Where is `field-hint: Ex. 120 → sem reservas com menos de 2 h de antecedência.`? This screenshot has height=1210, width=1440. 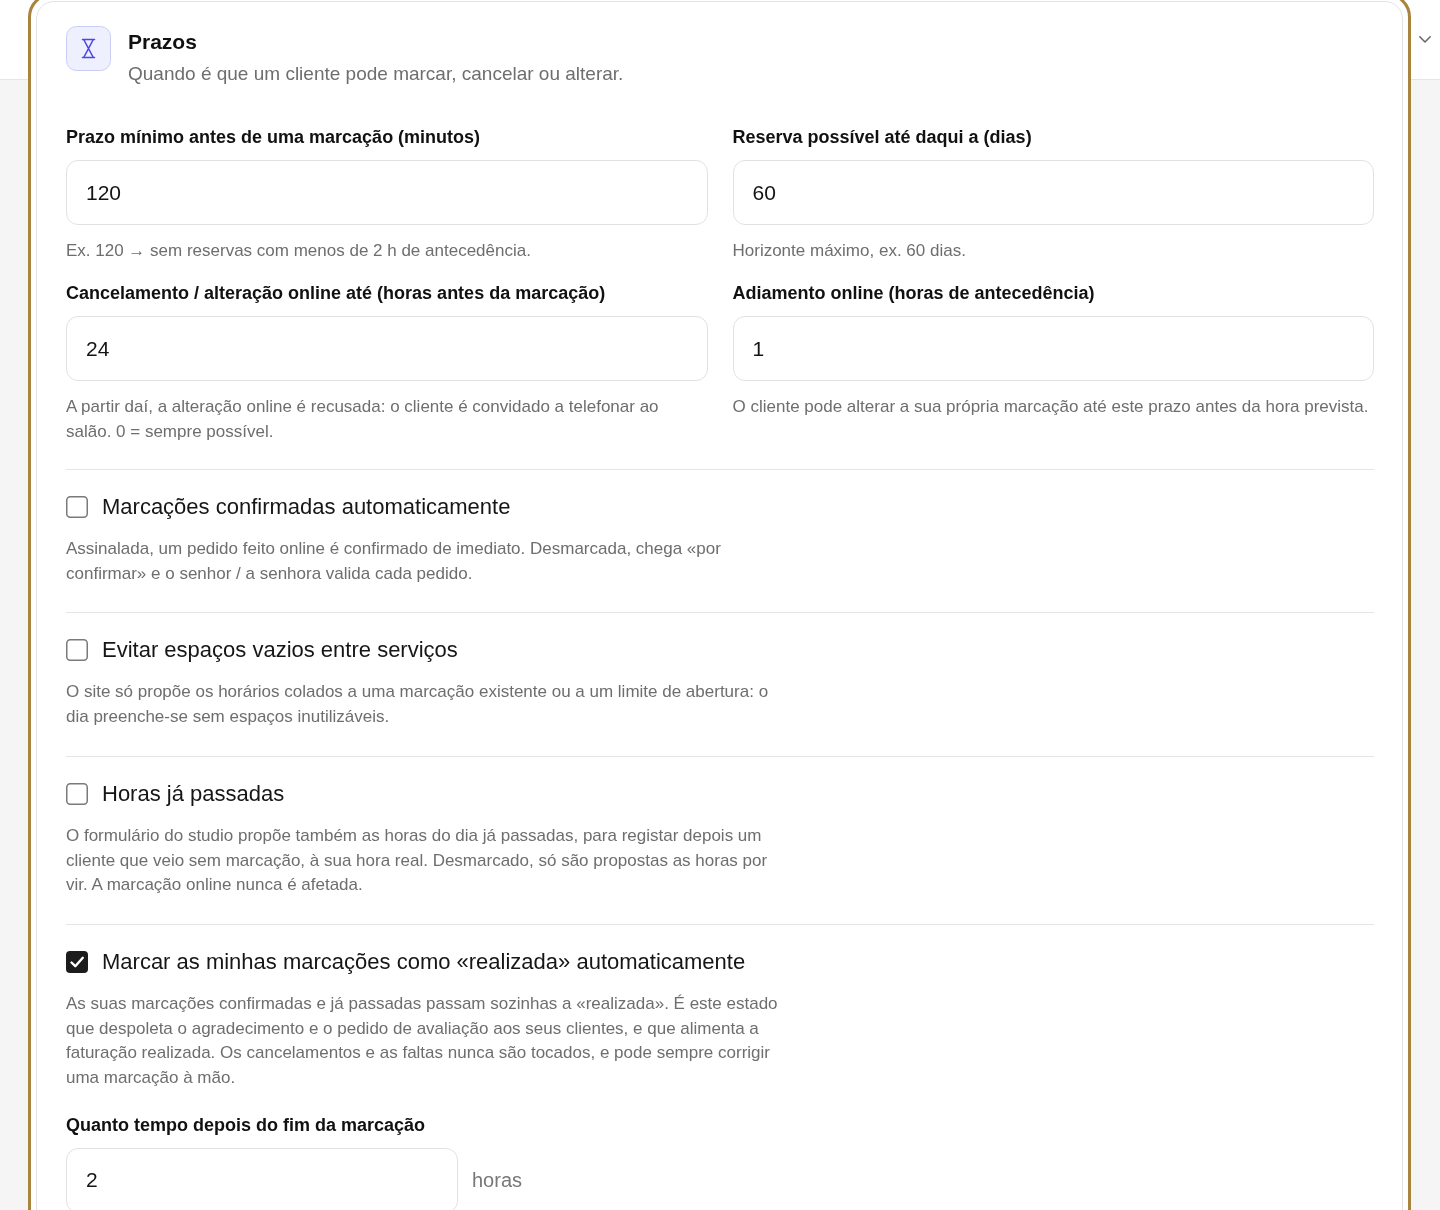
field-hint: Ex. 120 → sem reservas com menos de 2 h de antecedência. is located at coordinates (299, 251).